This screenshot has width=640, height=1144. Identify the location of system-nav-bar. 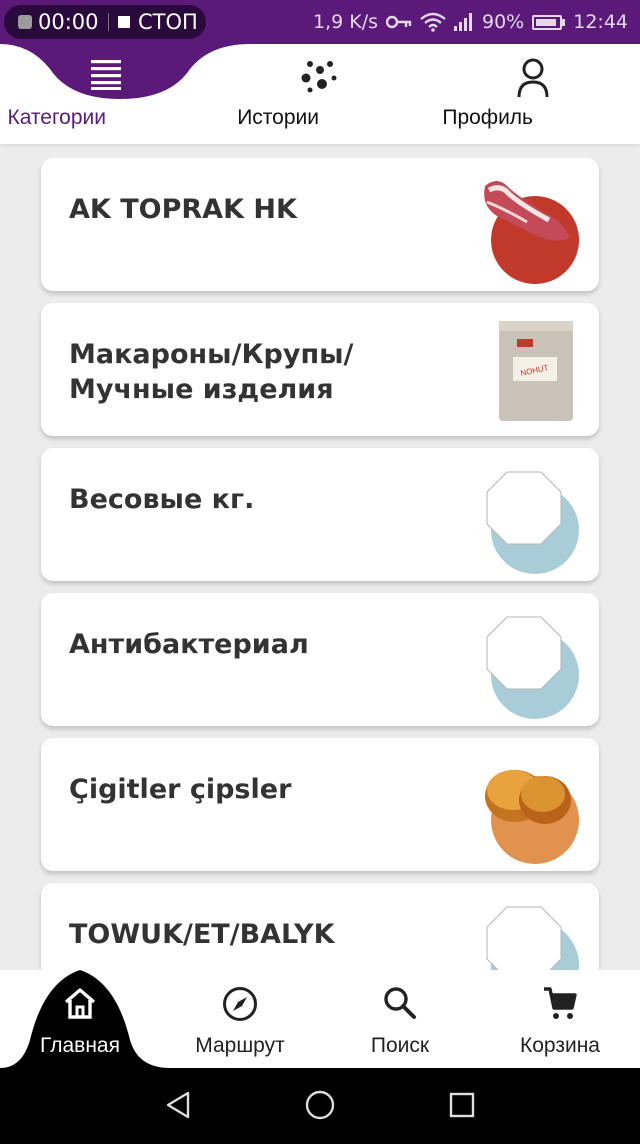
(320, 1106).